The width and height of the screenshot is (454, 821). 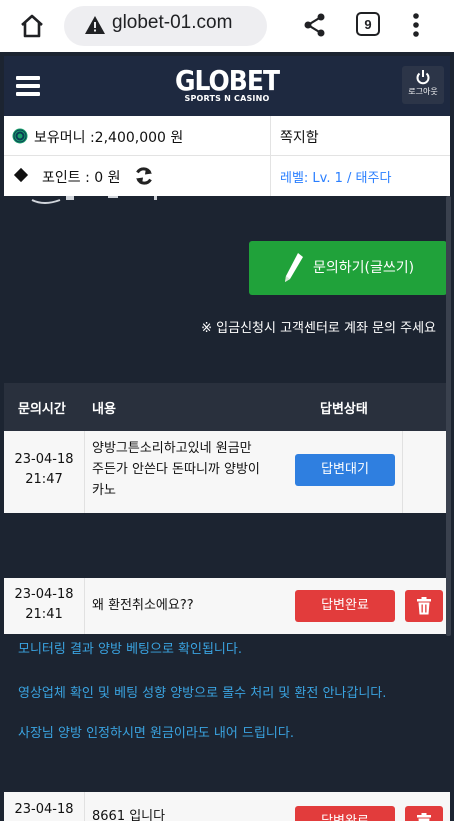 What do you see at coordinates (44, 614) in the screenshot?
I see `row-time: 21:41` at bounding box center [44, 614].